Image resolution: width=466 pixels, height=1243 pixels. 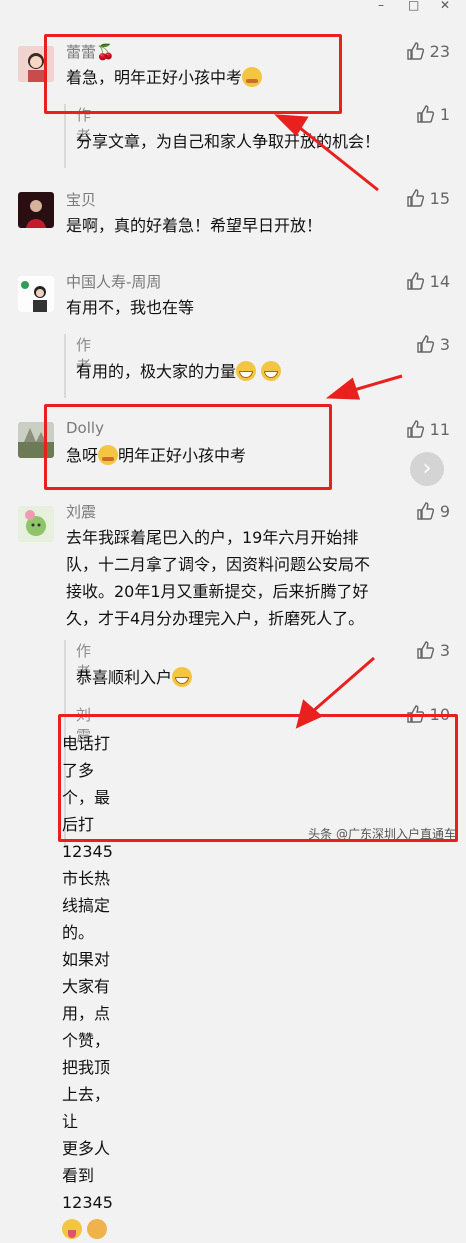 What do you see at coordinates (86, 1040) in the screenshot?
I see `reply-line: 如果对大家有用，点个赞，把我顶上去，让` at bounding box center [86, 1040].